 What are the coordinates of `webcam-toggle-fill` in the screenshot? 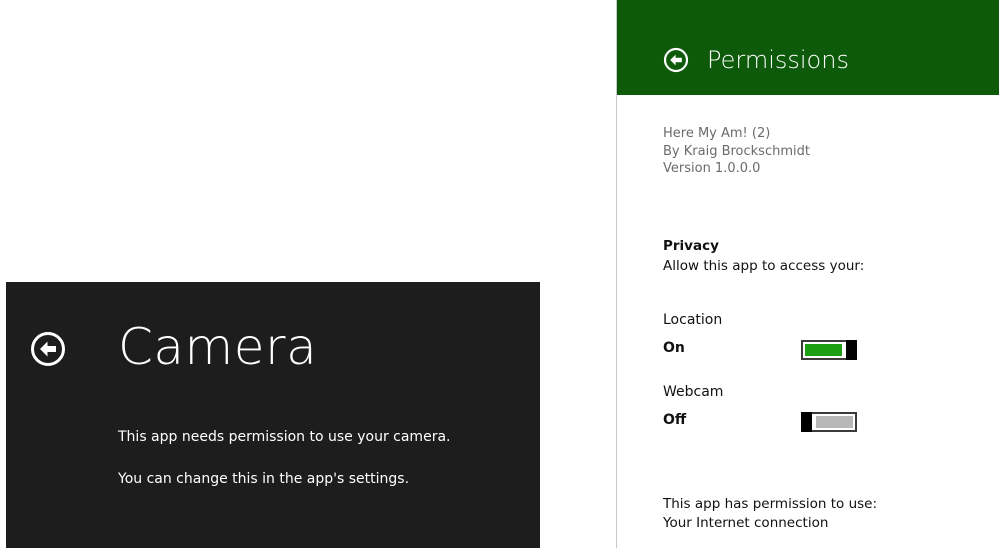 It's located at (834, 422).